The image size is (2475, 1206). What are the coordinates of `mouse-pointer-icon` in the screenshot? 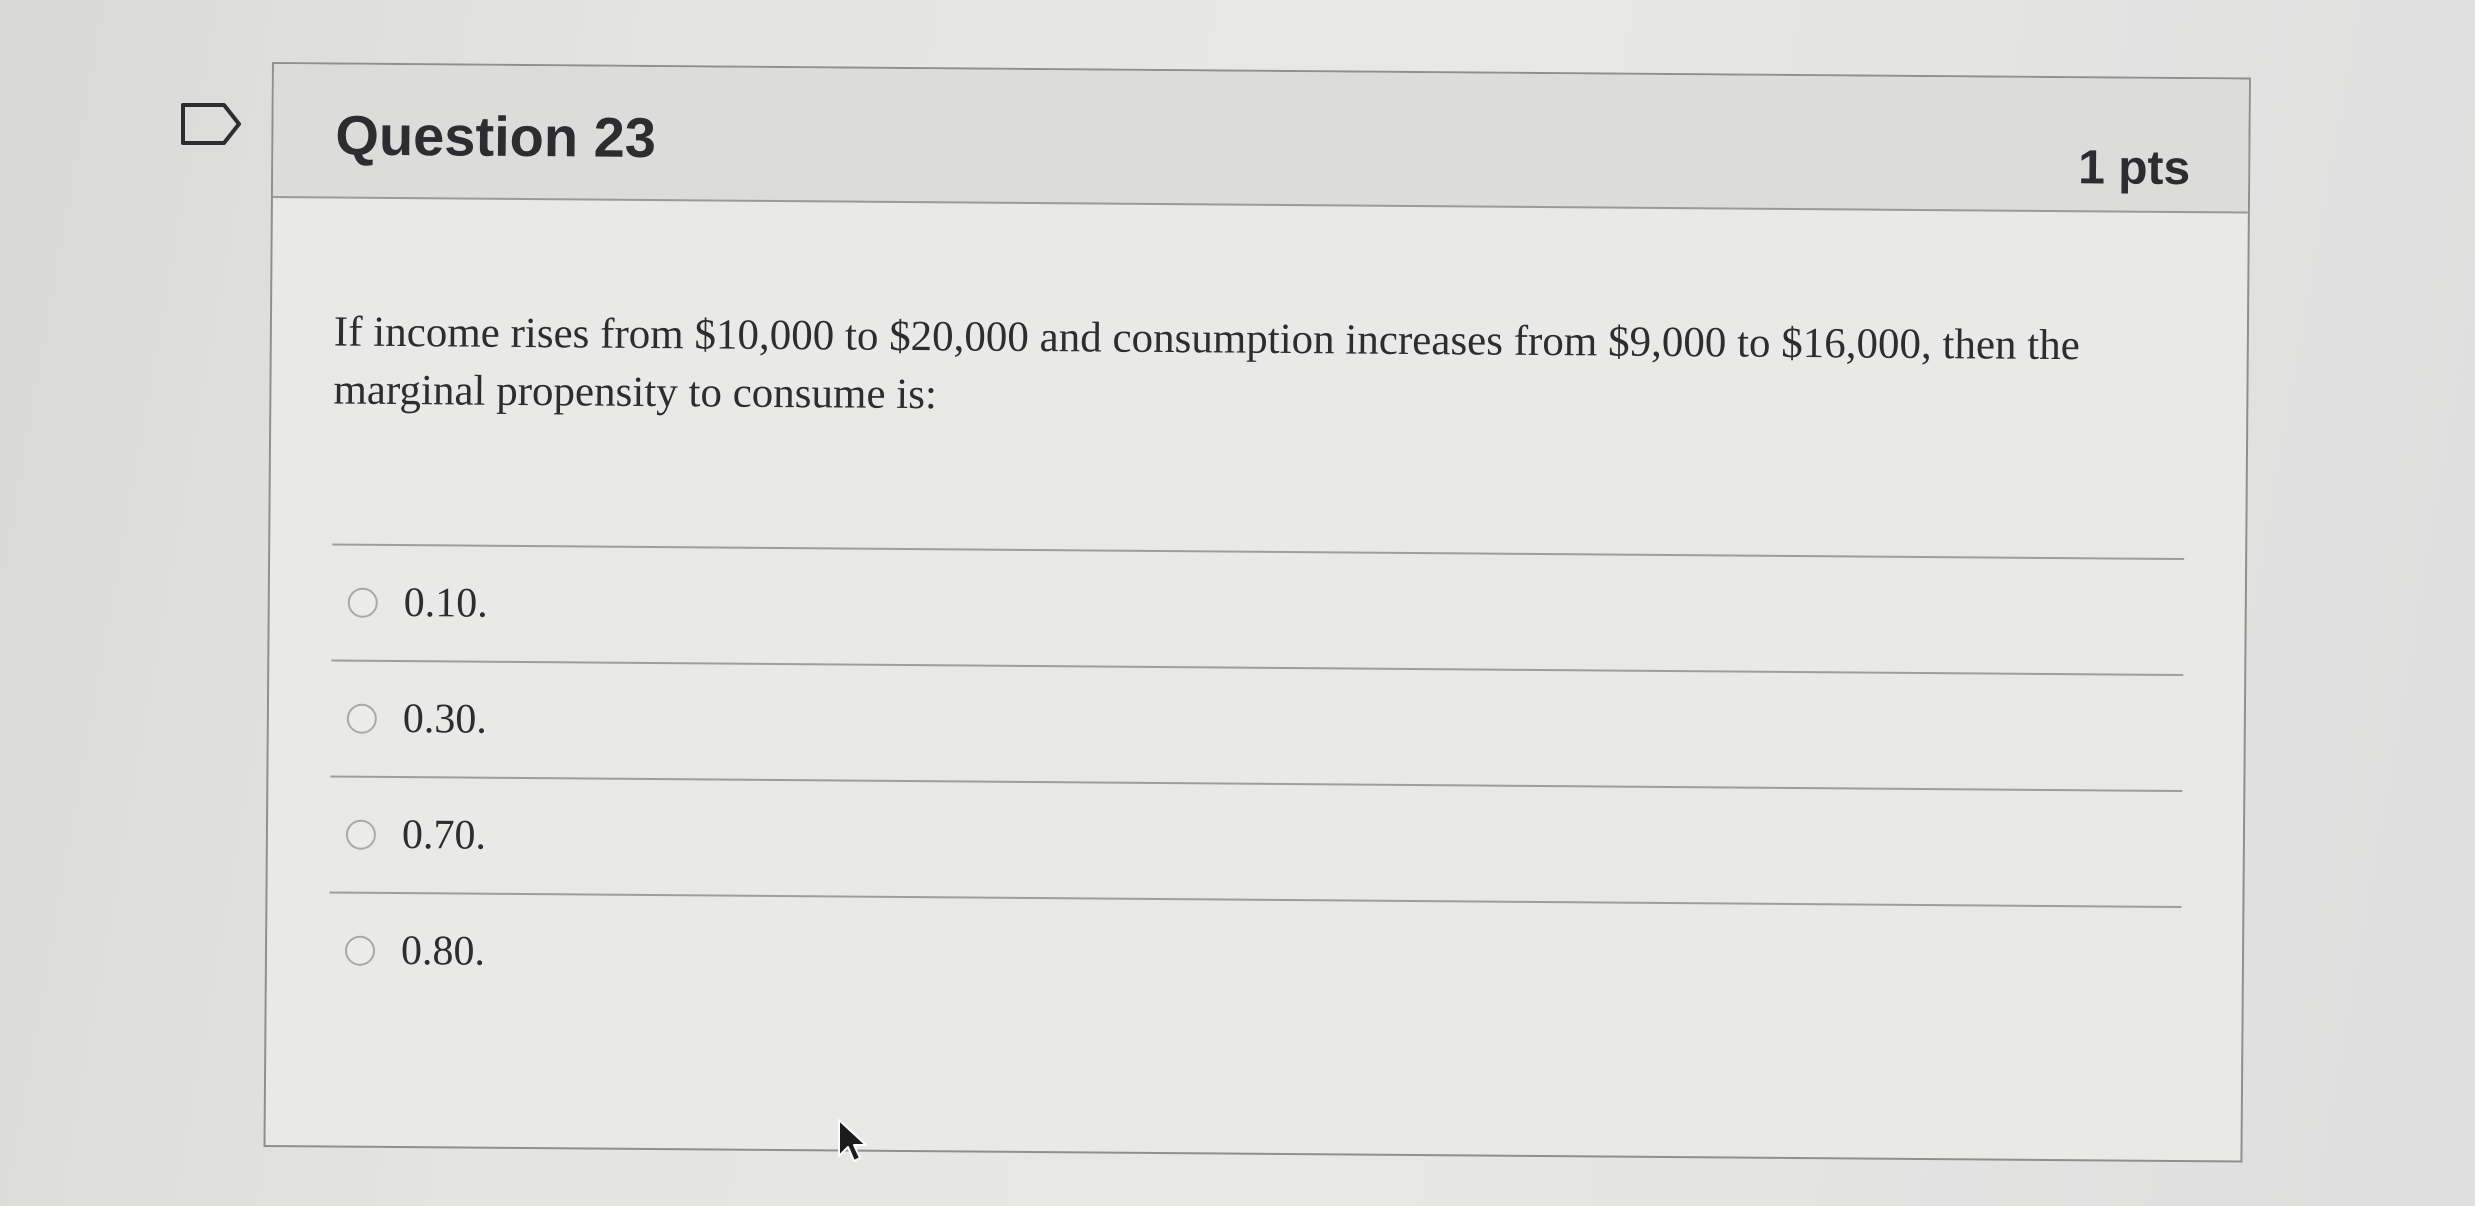 It's located at (852, 1140).